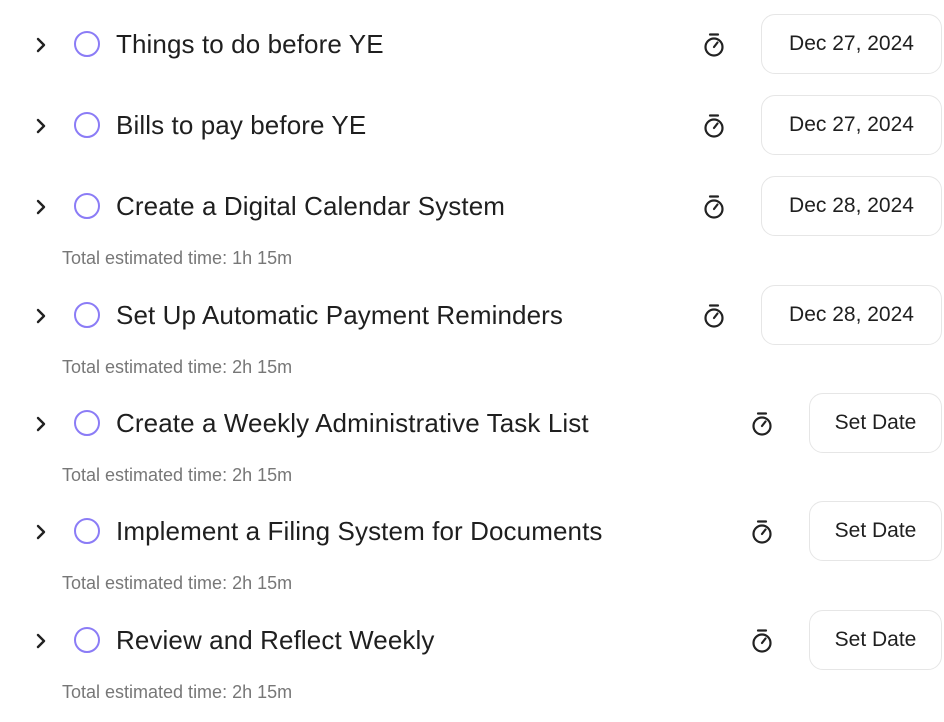 The image size is (944, 722). Describe the element at coordinates (177, 258) in the screenshot. I see `estimated-time: Total estimated time: 1h 15m` at that location.